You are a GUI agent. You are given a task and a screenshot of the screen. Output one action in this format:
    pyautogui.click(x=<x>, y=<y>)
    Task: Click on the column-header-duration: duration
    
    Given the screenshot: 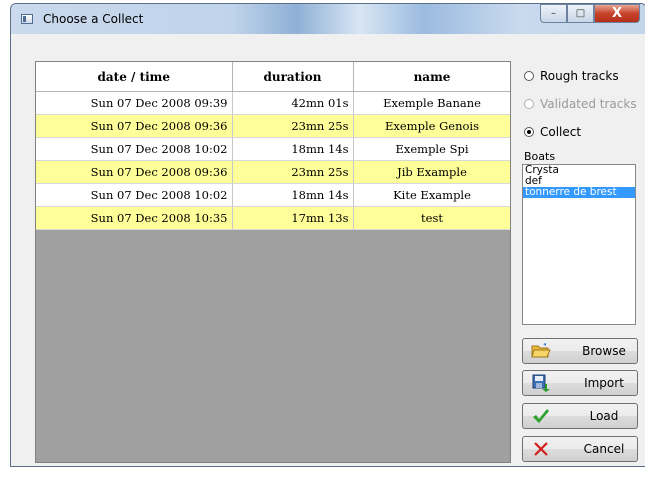 What is the action you would take?
    pyautogui.click(x=293, y=77)
    